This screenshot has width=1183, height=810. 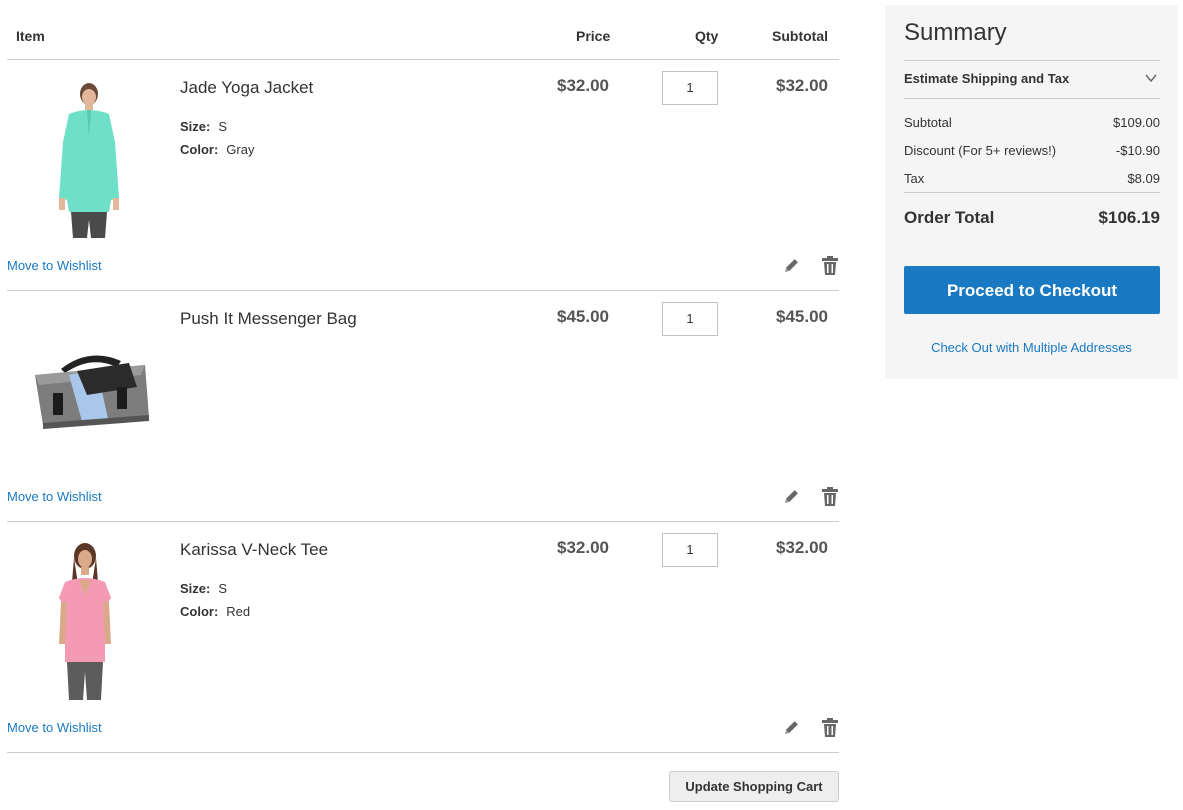 What do you see at coordinates (268, 319) in the screenshot?
I see `product-name: Push It Messenger Bag` at bounding box center [268, 319].